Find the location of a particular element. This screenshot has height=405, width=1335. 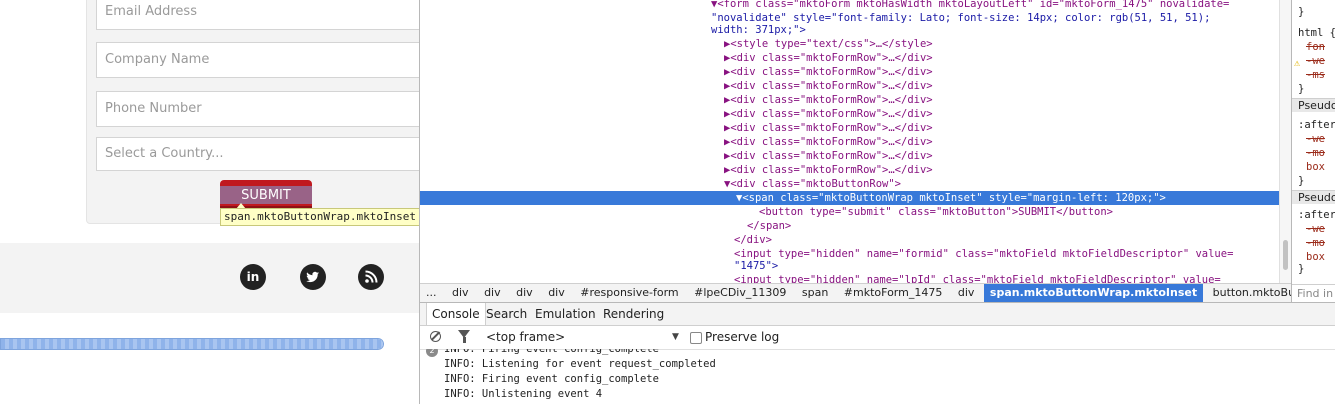

tab-emulation: Emulation is located at coordinates (565, 314).